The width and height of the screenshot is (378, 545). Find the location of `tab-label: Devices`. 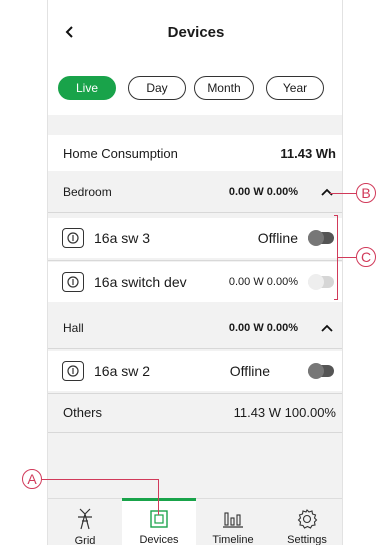

tab-label: Devices is located at coordinates (159, 539).